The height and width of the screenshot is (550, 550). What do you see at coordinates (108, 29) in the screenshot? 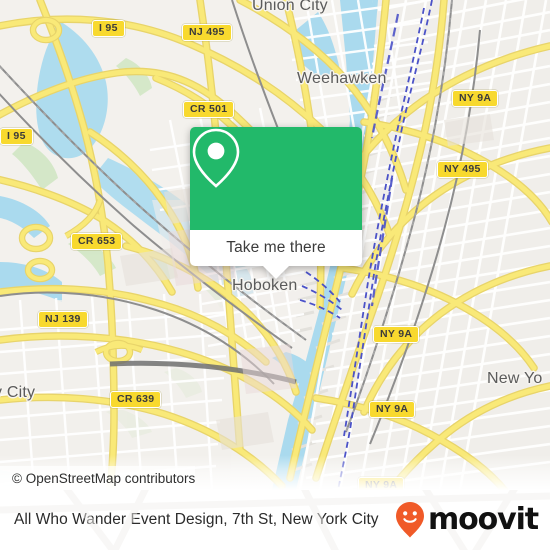
I see `shield-i-95-north: I 95` at bounding box center [108, 29].